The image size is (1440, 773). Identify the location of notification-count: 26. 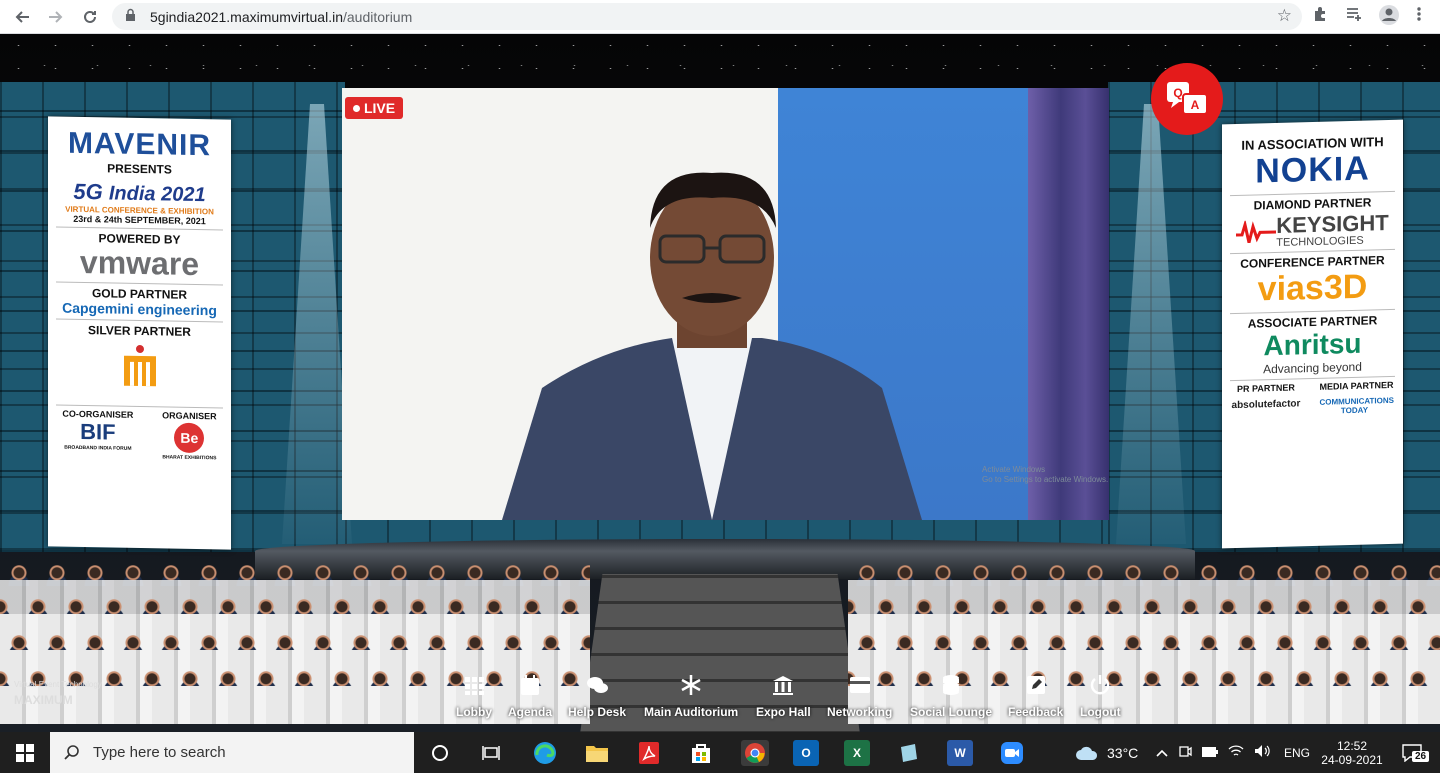
(1421, 756).